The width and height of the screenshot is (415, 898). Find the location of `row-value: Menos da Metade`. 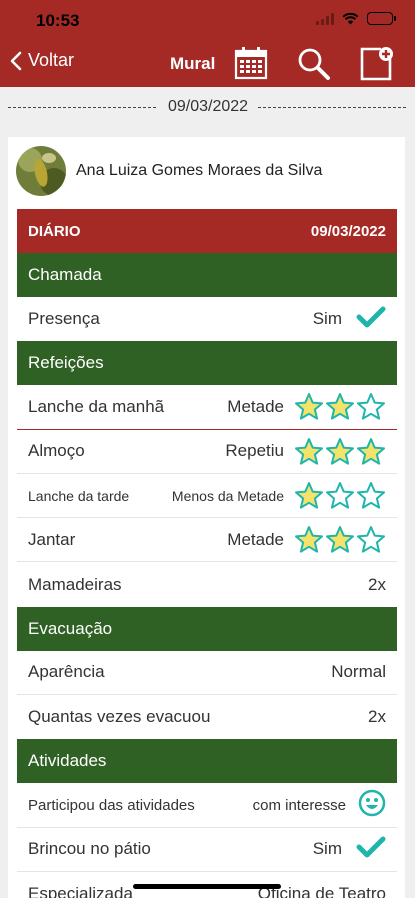

row-value: Menos da Metade is located at coordinates (227, 495).